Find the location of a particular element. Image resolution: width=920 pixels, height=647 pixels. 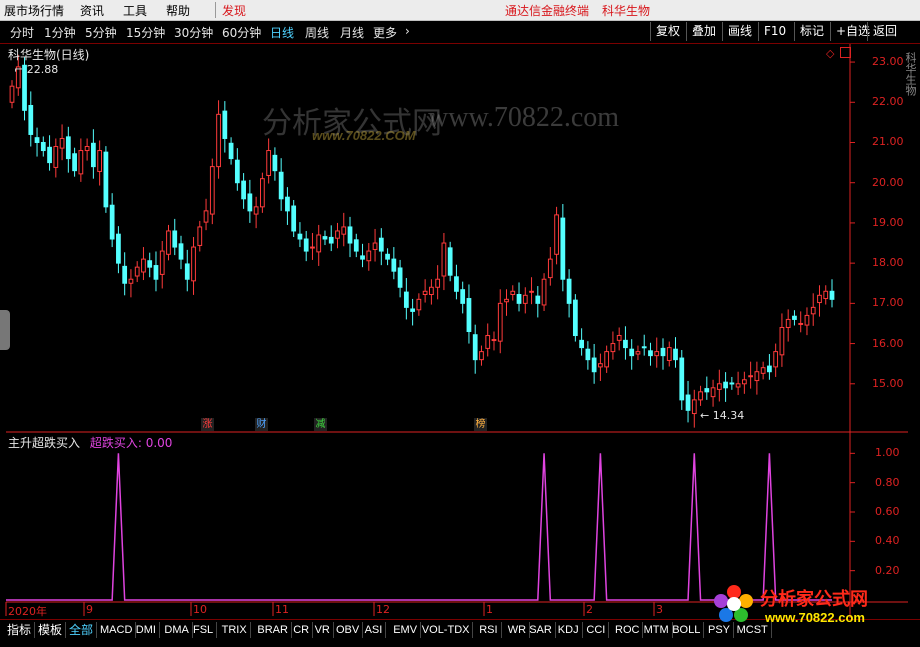

period-1min: 1分钟 is located at coordinates (60, 32).